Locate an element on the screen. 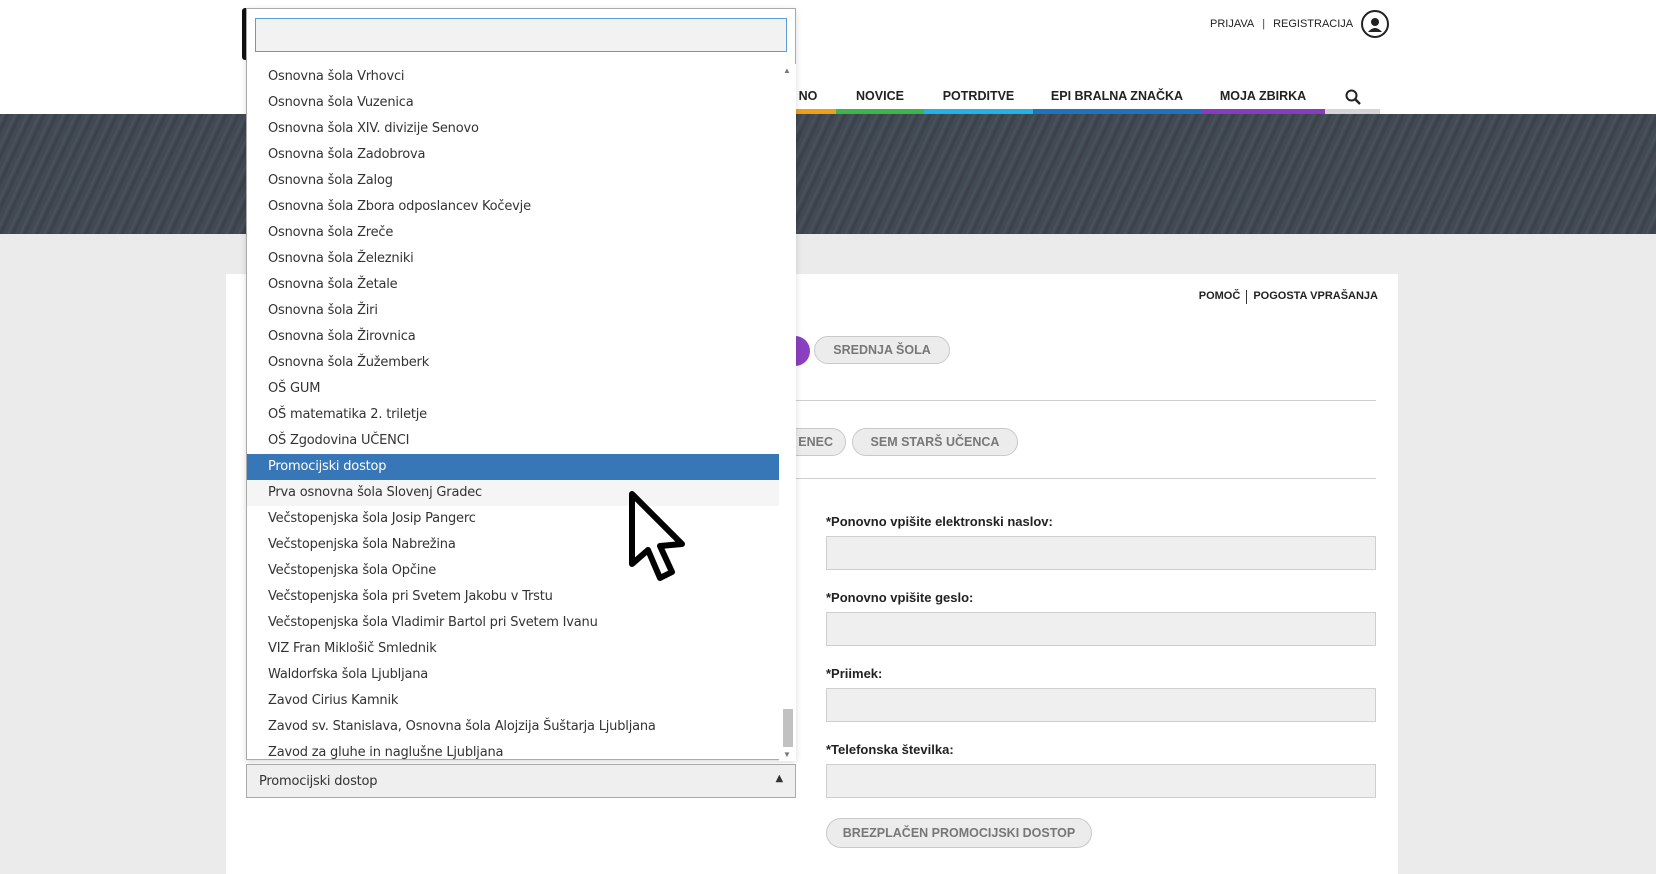 The width and height of the screenshot is (1656, 874). auth-links: PRIJAVA | REGISTRACIJA is located at coordinates (1300, 24).